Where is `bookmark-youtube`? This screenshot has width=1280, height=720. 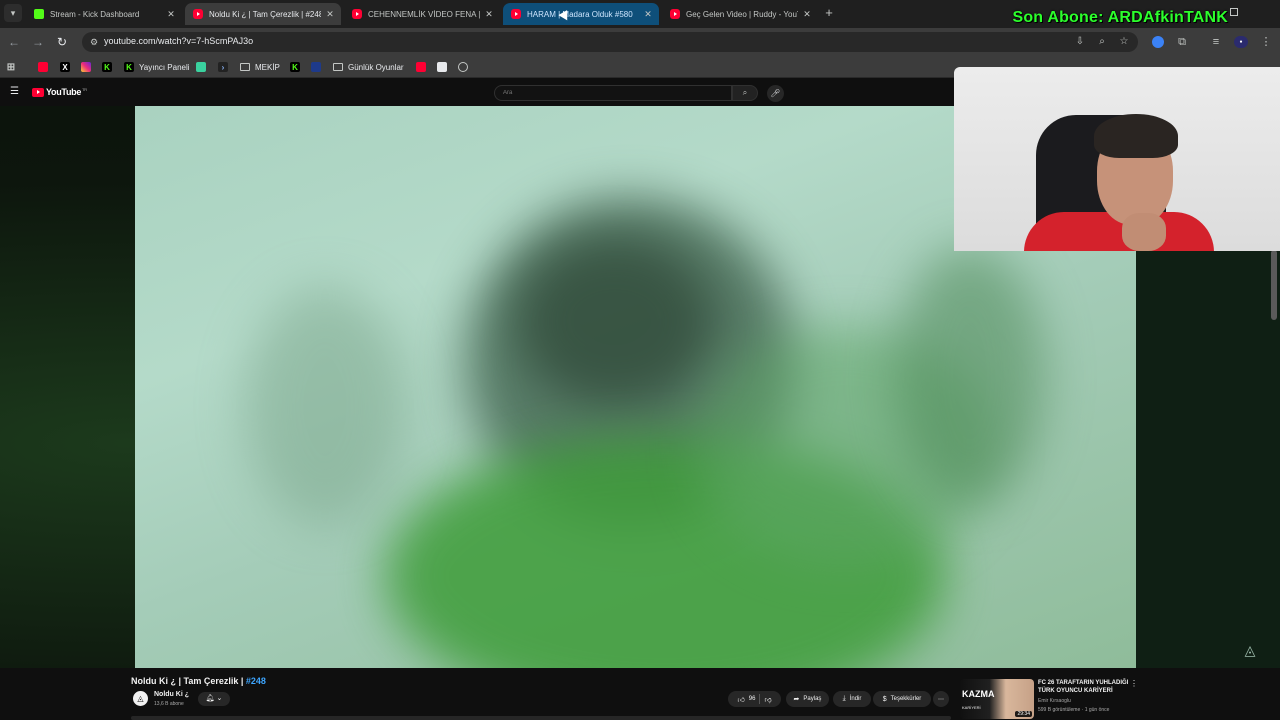 bookmark-youtube is located at coordinates (45, 67).